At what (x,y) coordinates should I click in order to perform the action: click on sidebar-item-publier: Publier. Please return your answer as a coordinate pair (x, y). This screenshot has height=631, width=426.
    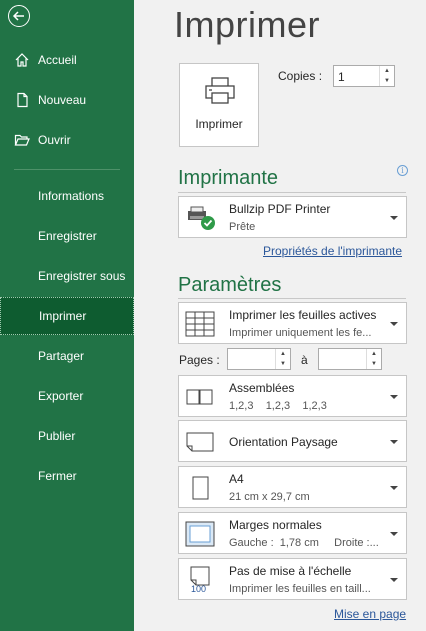
    Looking at the image, I should click on (67, 436).